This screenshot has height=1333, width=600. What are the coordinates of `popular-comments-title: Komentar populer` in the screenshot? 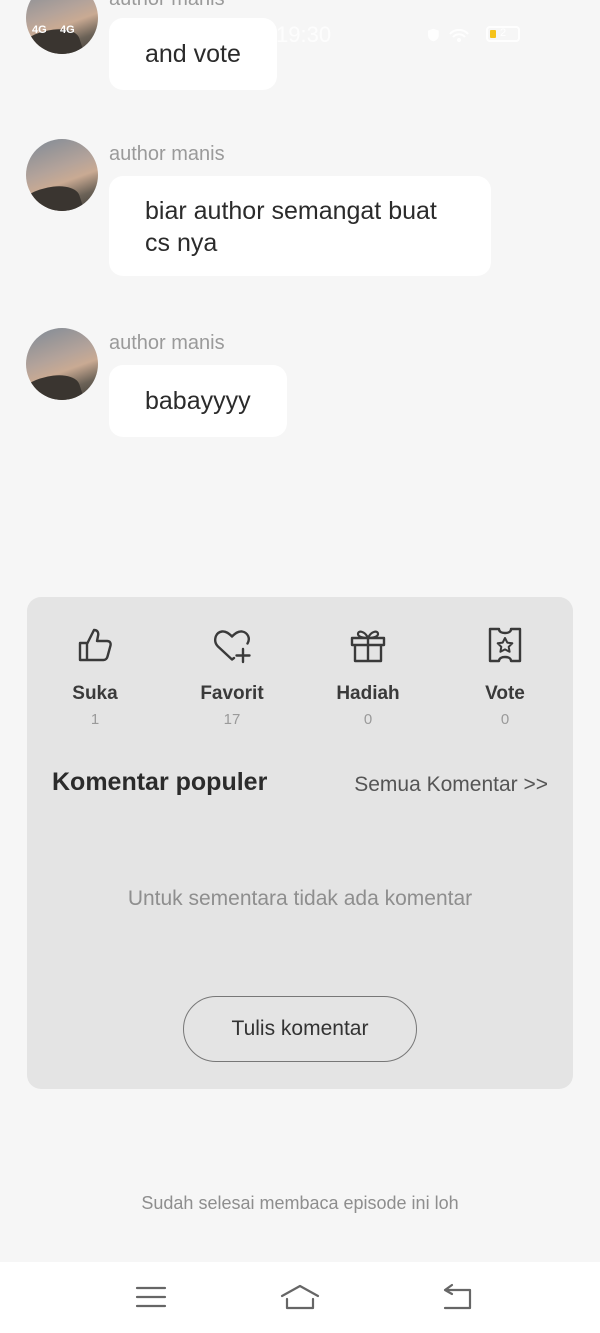 It's located at (160, 782).